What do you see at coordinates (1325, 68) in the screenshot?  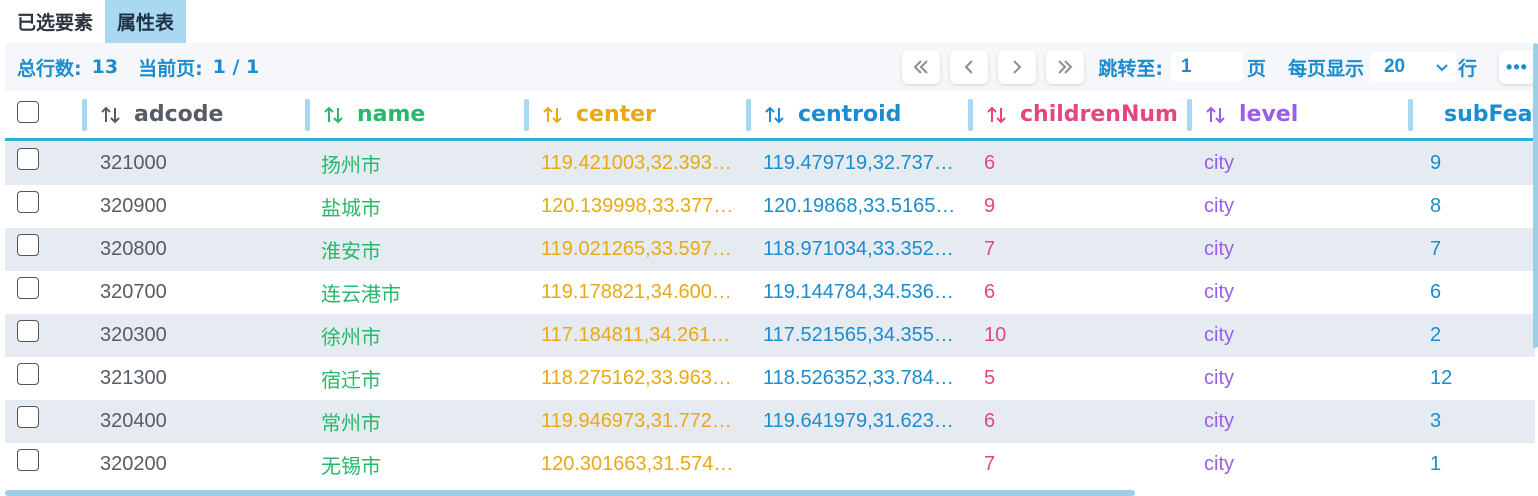 I see `per-page-label: 每页显示` at bounding box center [1325, 68].